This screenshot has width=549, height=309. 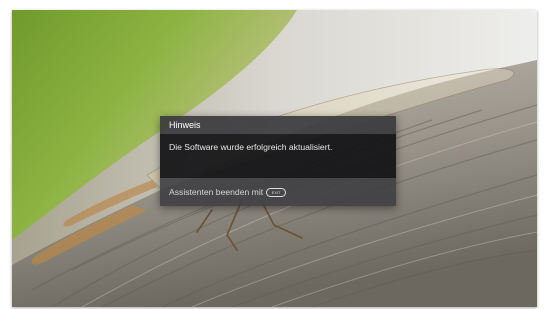 I want to click on dialog-footer: Assistenten beenden mit EXIT, so click(x=278, y=192).